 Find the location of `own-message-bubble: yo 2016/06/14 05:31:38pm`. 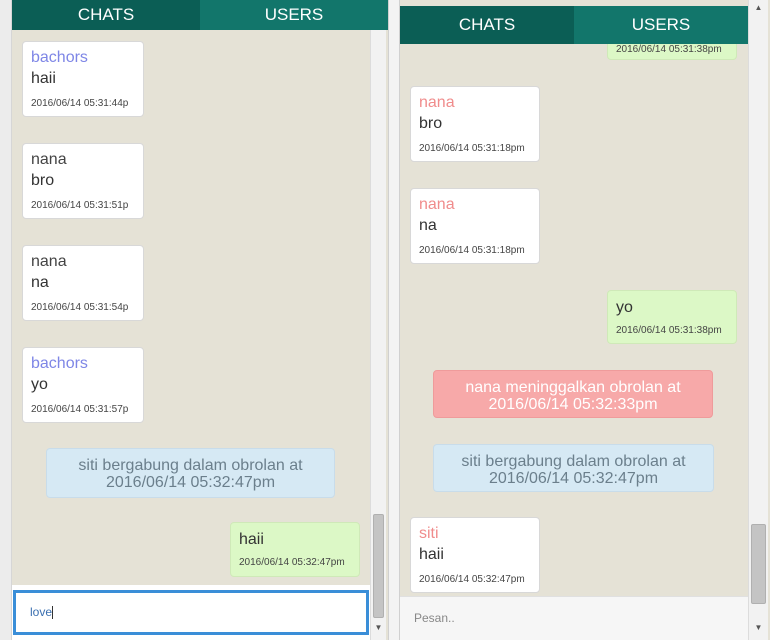

own-message-bubble: yo 2016/06/14 05:31:38pm is located at coordinates (672, 317).